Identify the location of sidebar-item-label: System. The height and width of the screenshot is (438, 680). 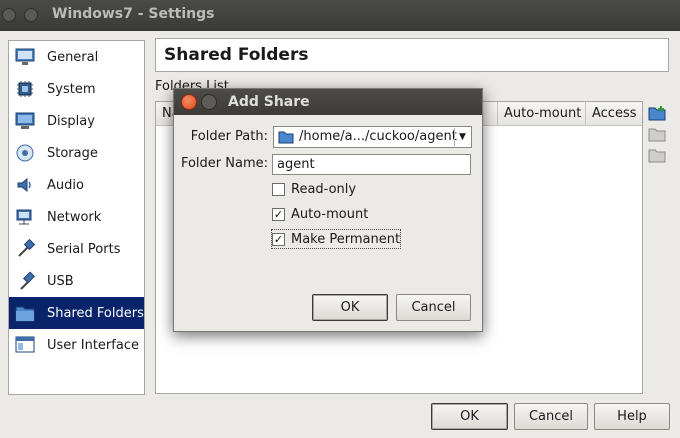
(71, 89).